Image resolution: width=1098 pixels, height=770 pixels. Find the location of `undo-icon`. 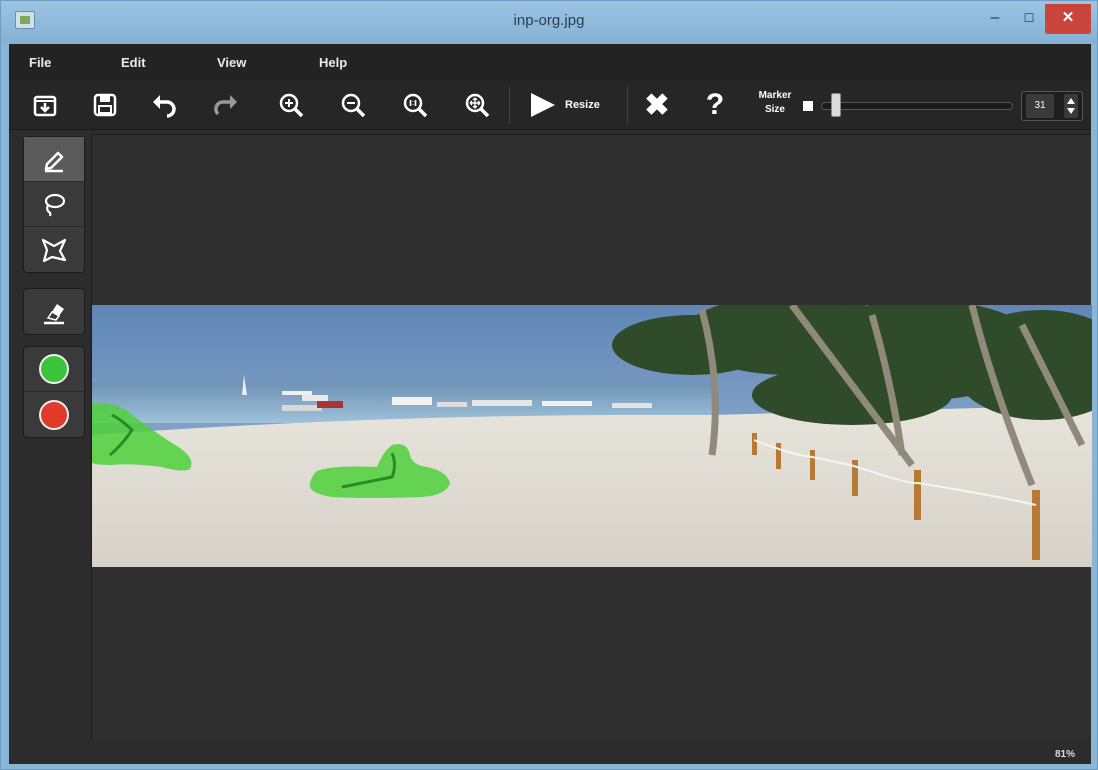

undo-icon is located at coordinates (164, 106).